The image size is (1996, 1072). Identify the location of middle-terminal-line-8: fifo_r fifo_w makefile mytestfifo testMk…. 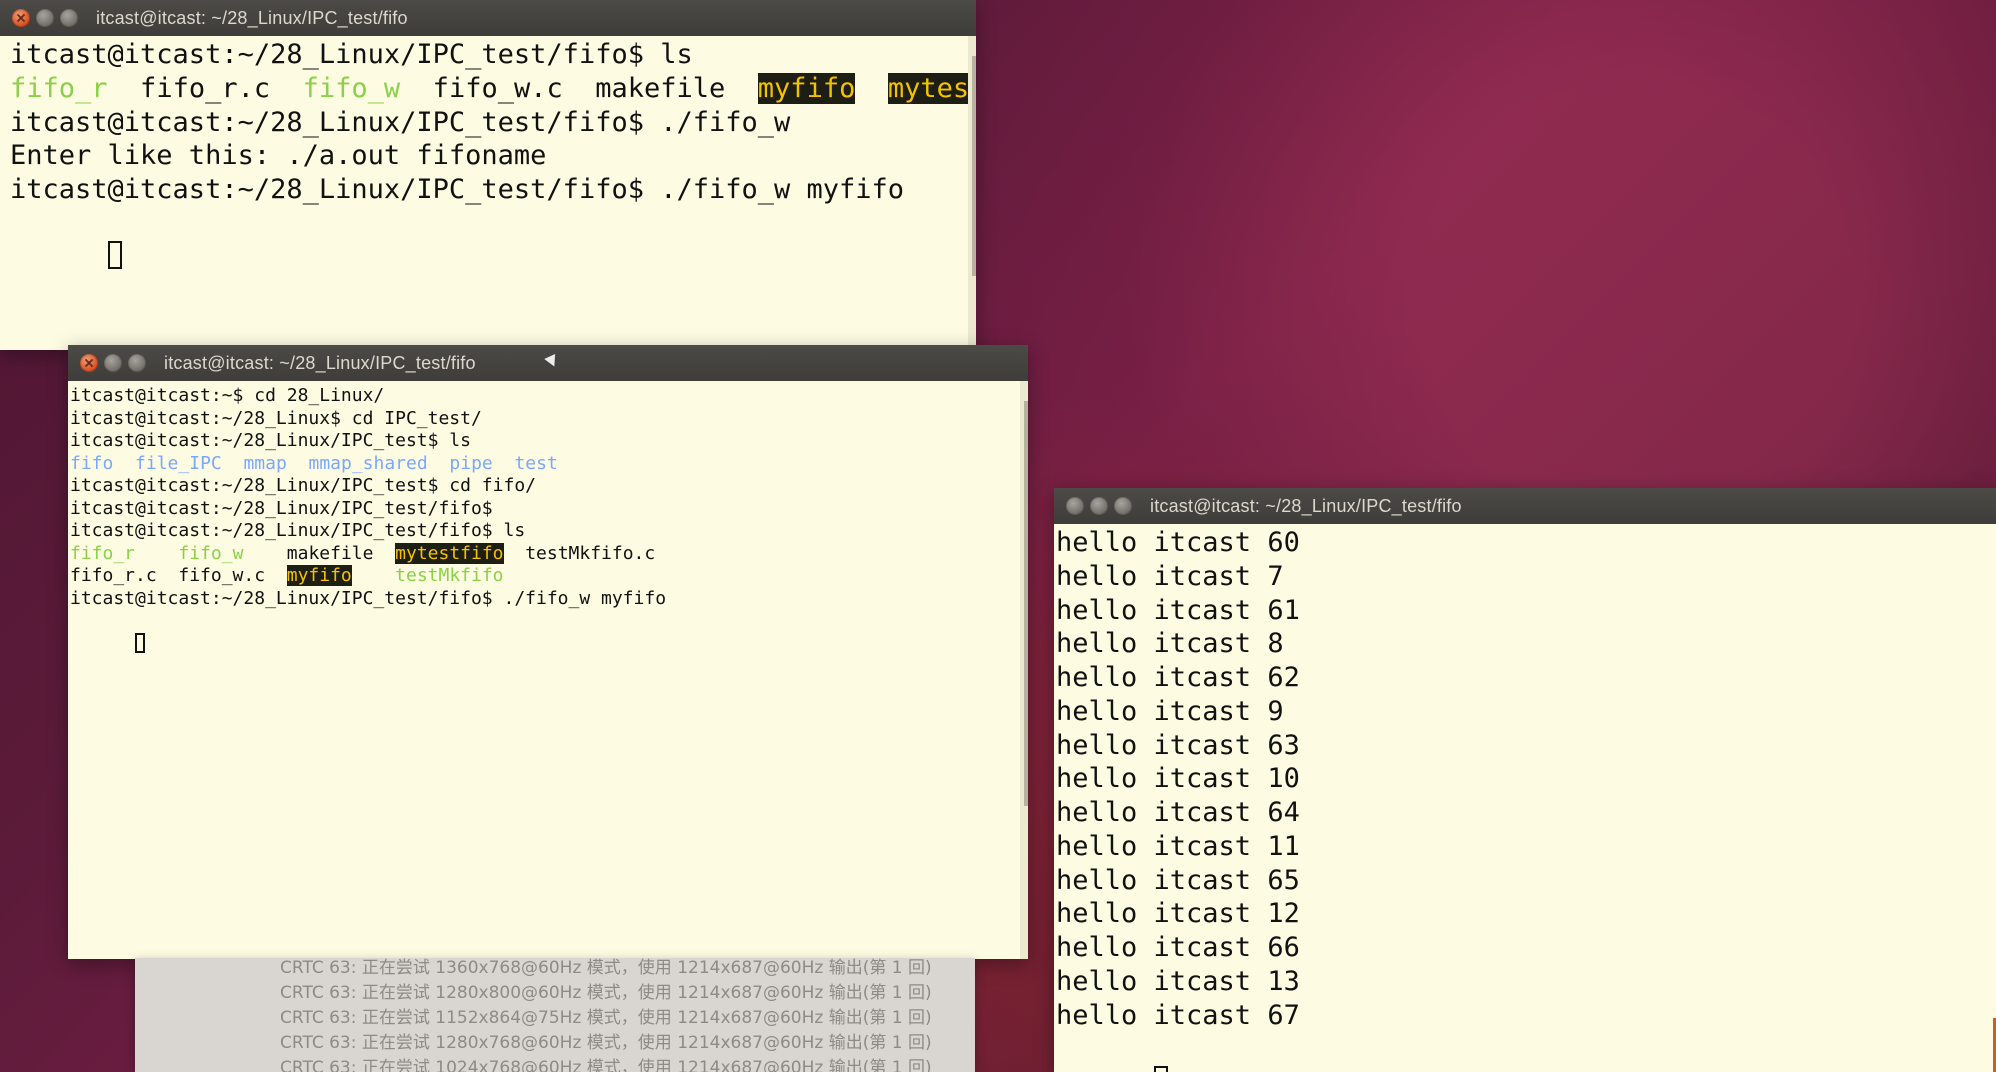
(549, 554).